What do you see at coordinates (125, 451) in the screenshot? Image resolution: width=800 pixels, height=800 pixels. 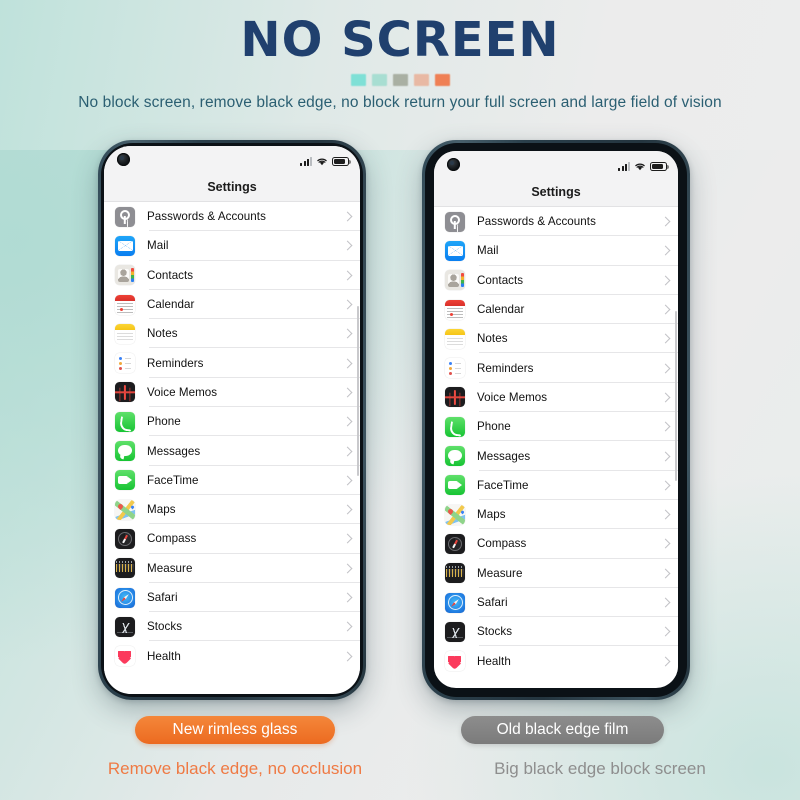 I see `messages-icon` at bounding box center [125, 451].